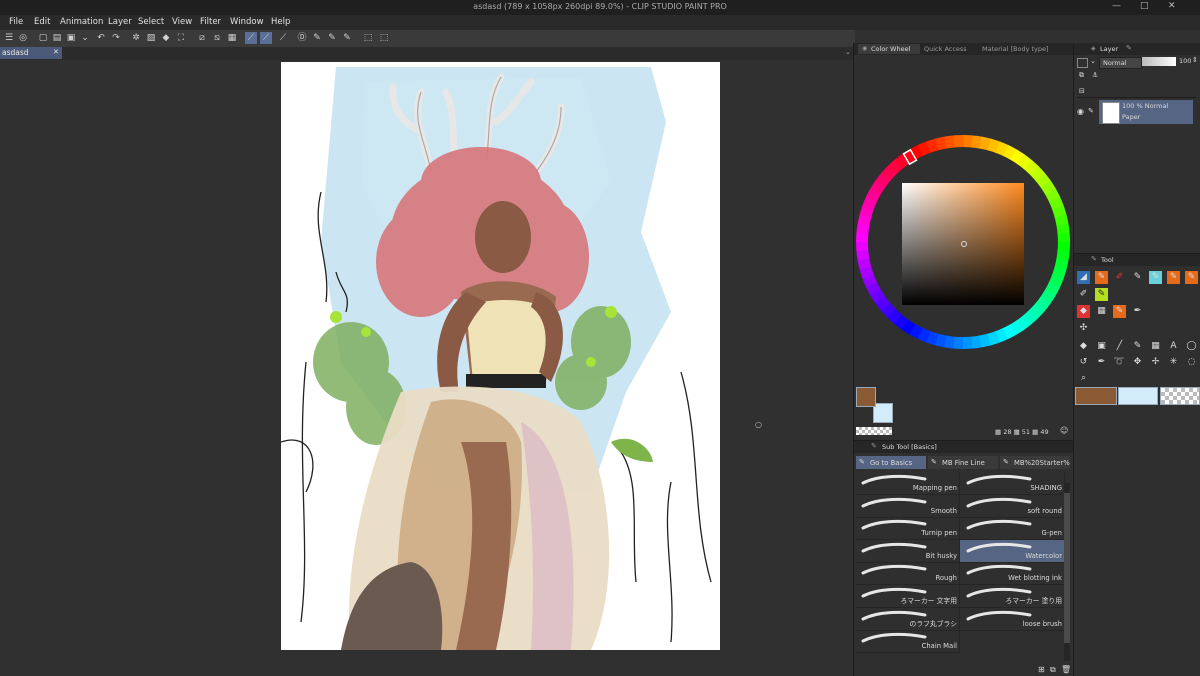 Image resolution: width=1200 pixels, height=676 pixels. I want to click on snap-ruler-icon: ⧄, so click(202, 38).